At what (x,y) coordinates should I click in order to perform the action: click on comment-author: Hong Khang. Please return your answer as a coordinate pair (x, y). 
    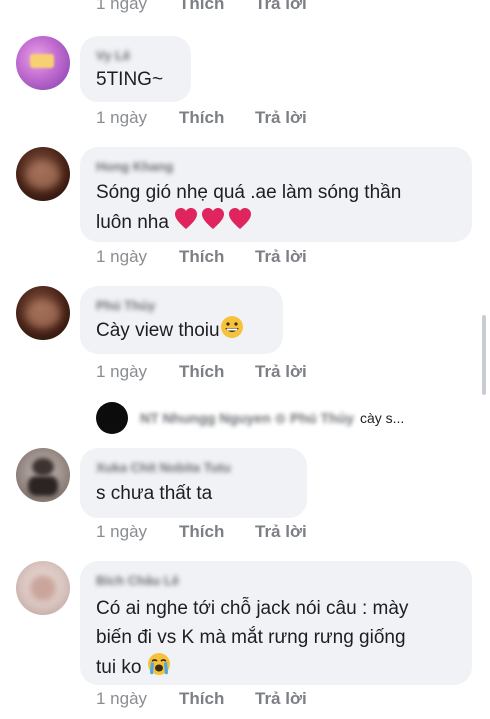
    Looking at the image, I should click on (276, 166).